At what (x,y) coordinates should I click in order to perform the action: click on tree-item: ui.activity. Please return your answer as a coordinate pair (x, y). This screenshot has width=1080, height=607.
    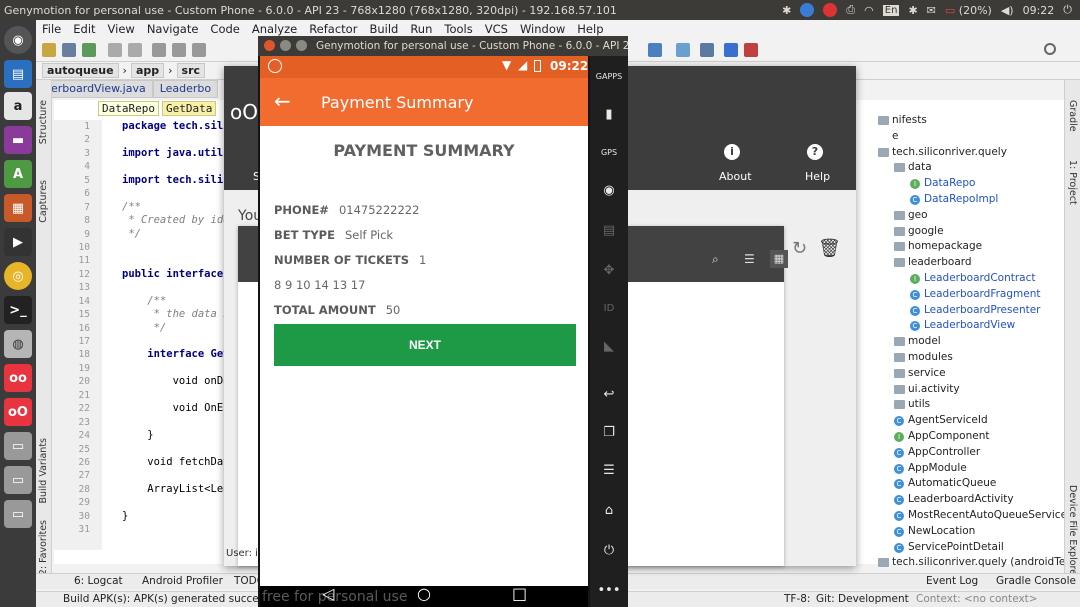
    Looking at the image, I should click on (961, 390).